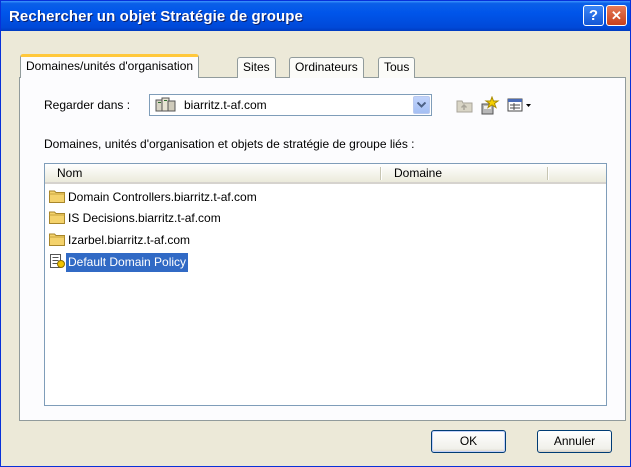  Describe the element at coordinates (162, 197) in the screenshot. I see `list-item-name: Domain Controllers.biarritz.t-af.com` at that location.